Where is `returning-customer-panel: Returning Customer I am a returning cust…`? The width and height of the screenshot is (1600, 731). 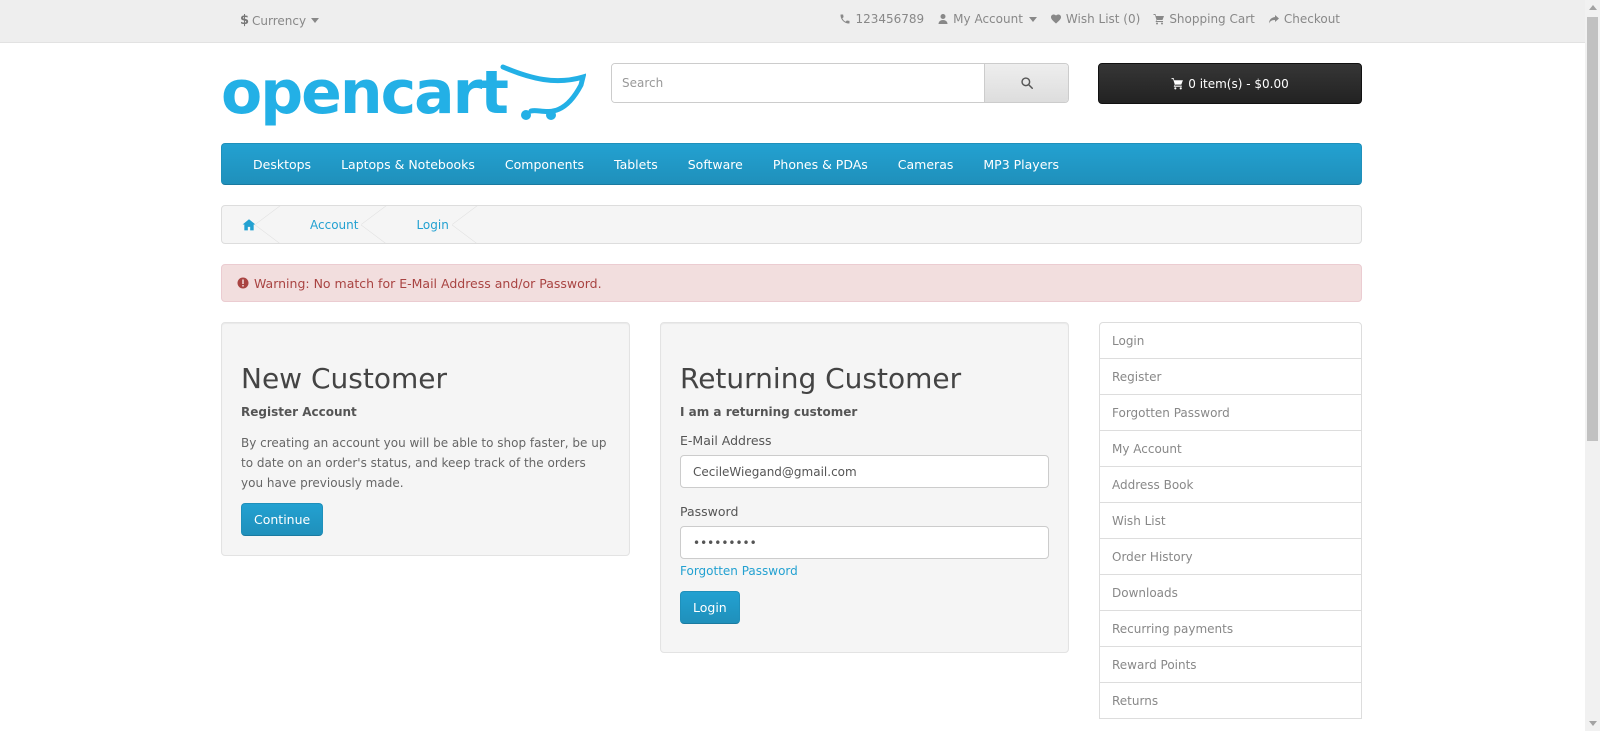 returning-customer-panel: Returning Customer I am a returning cust… is located at coordinates (864, 487).